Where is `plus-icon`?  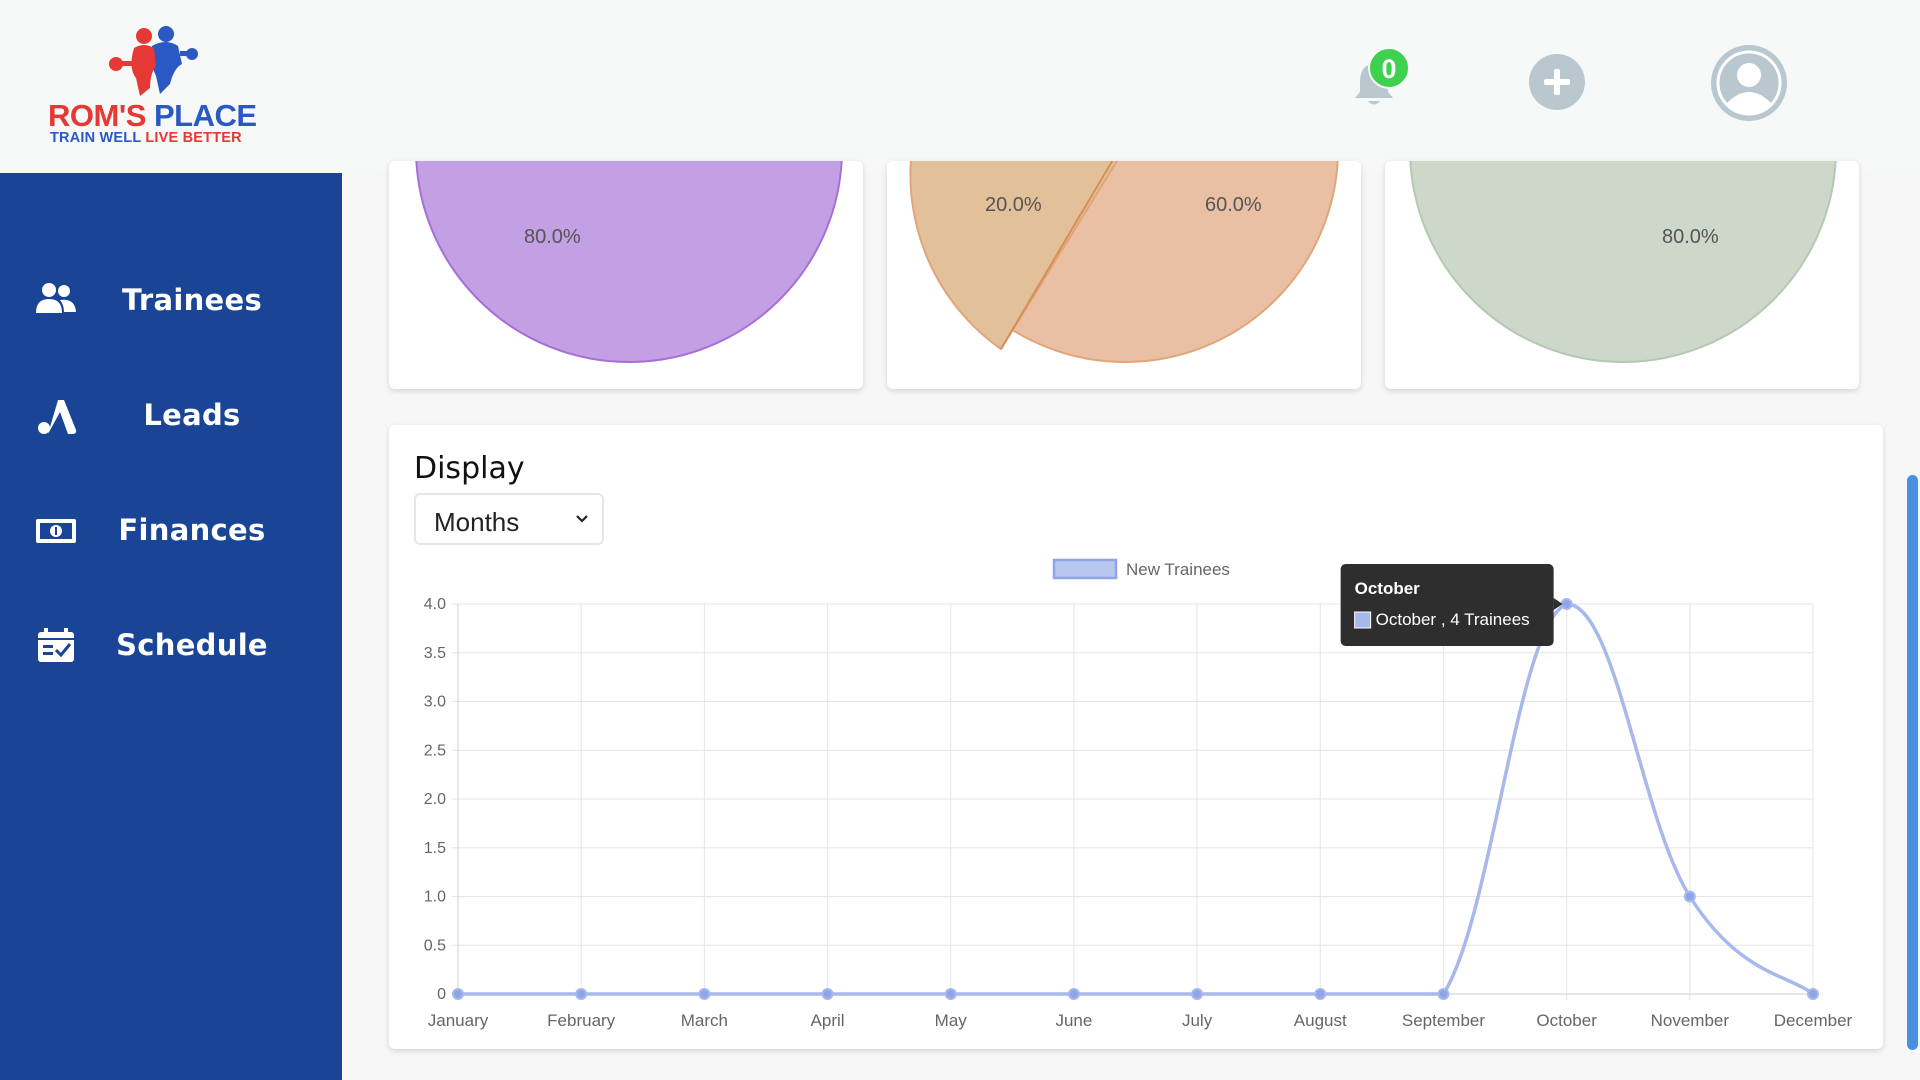
plus-icon is located at coordinates (1557, 82).